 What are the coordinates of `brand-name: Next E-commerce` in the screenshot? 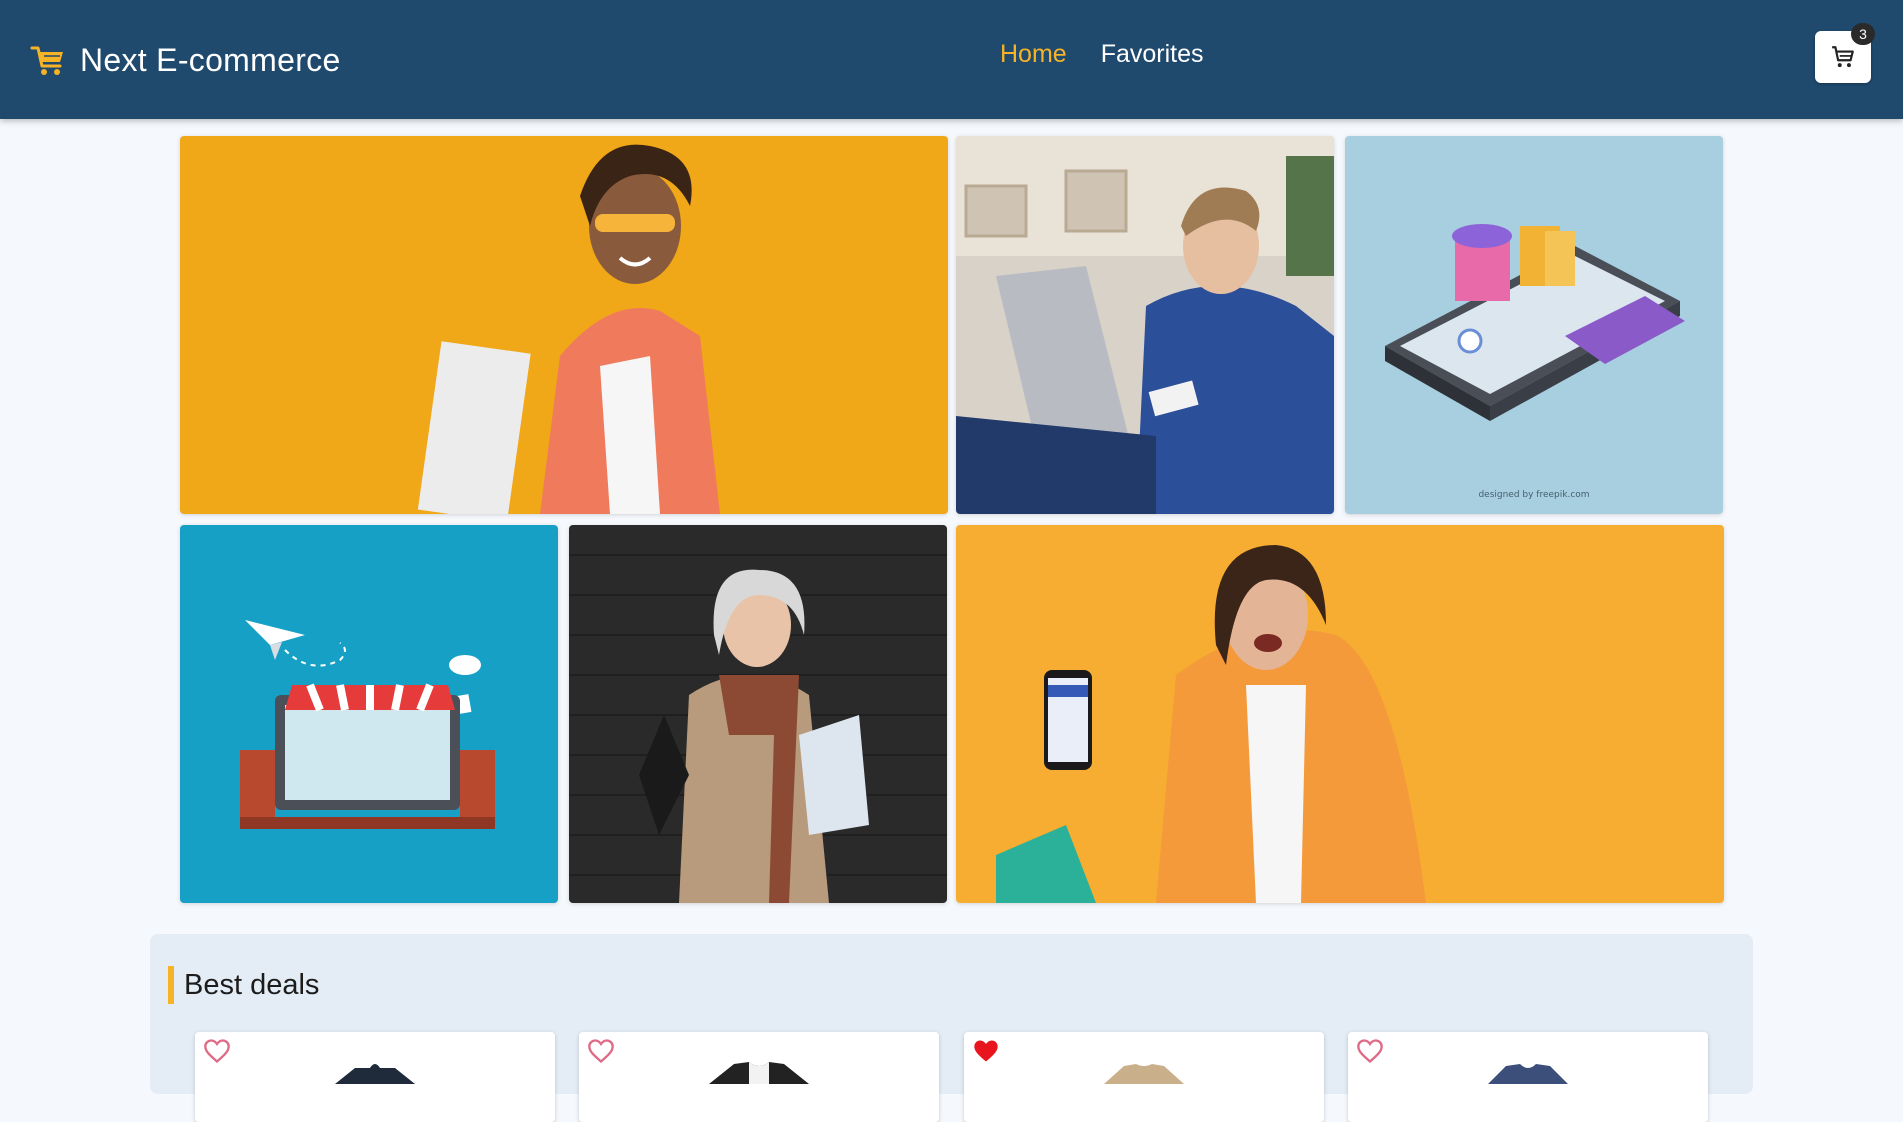 It's located at (210, 59).